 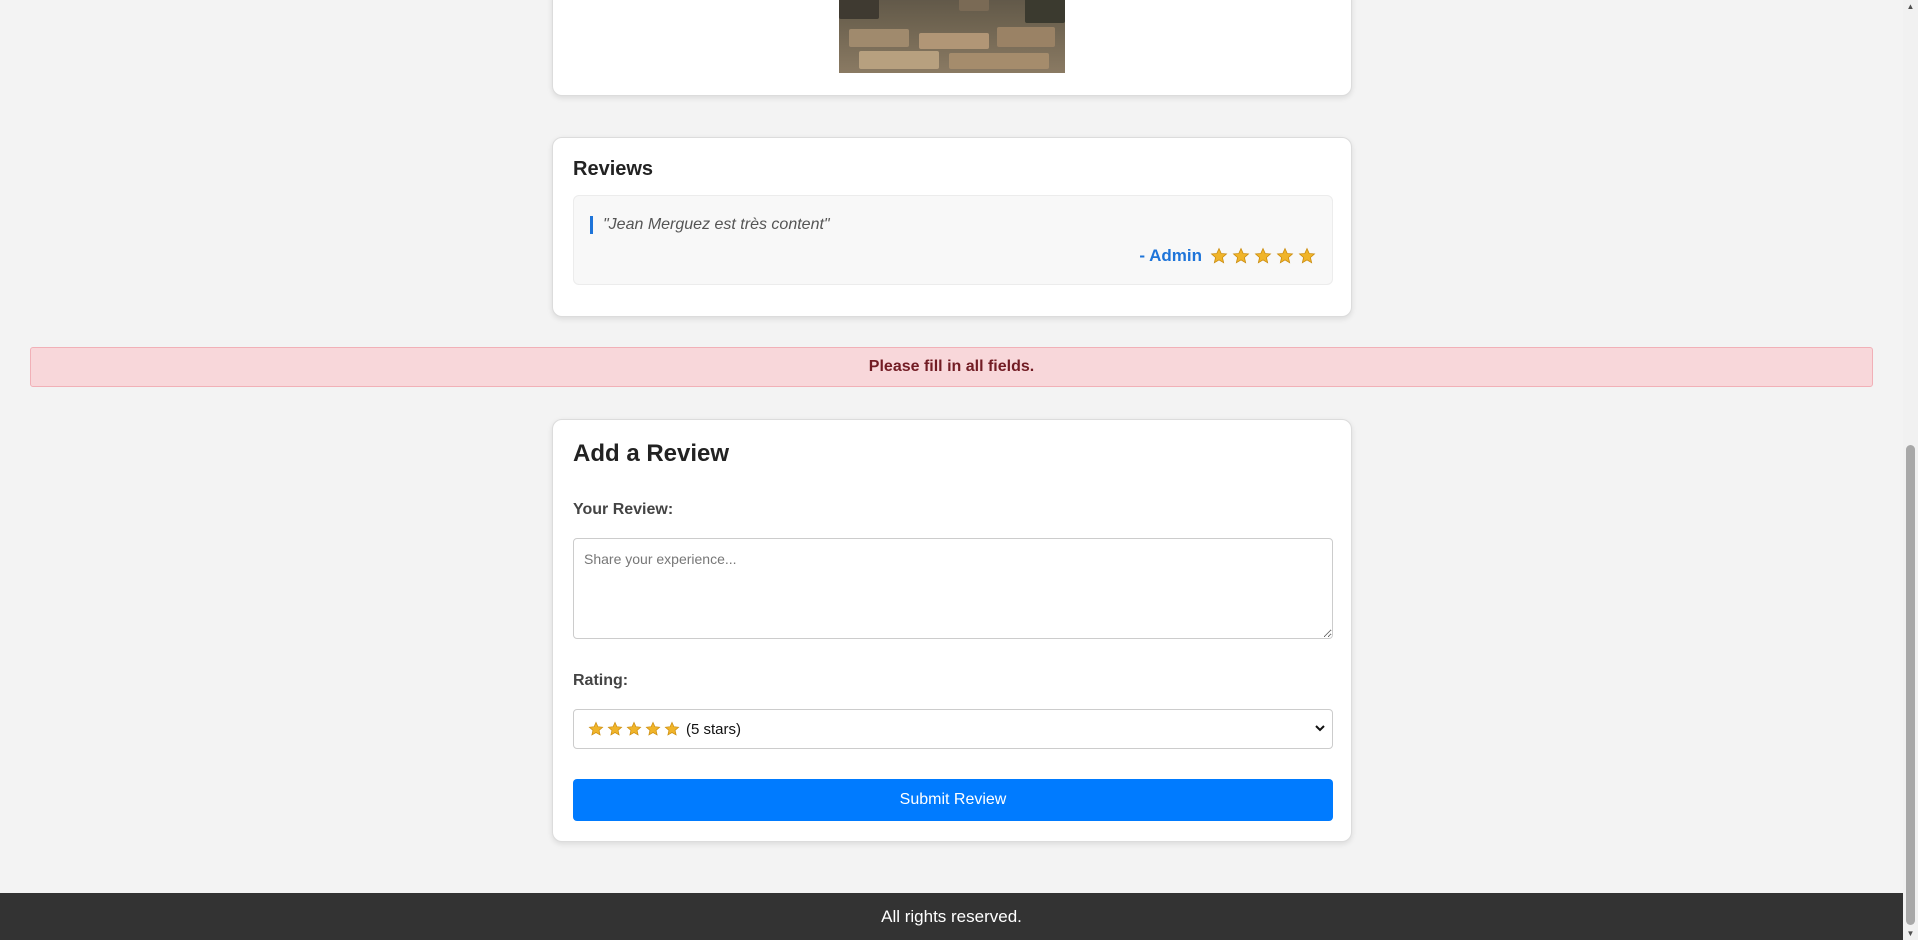 I want to click on error-alert-message: Please fill in all fields., so click(x=951, y=366).